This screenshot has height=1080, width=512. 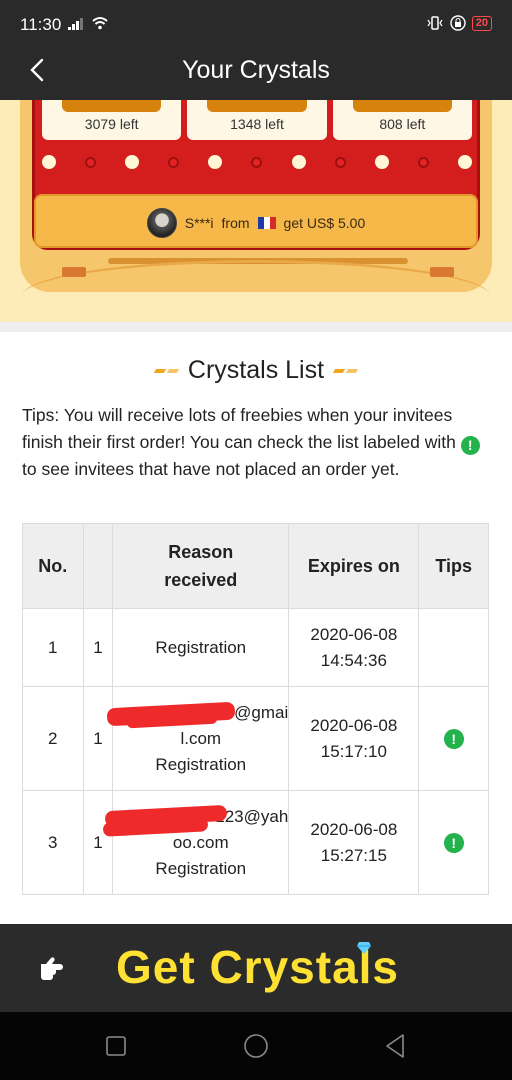 What do you see at coordinates (75, 24) in the screenshot?
I see `signal-icon` at bounding box center [75, 24].